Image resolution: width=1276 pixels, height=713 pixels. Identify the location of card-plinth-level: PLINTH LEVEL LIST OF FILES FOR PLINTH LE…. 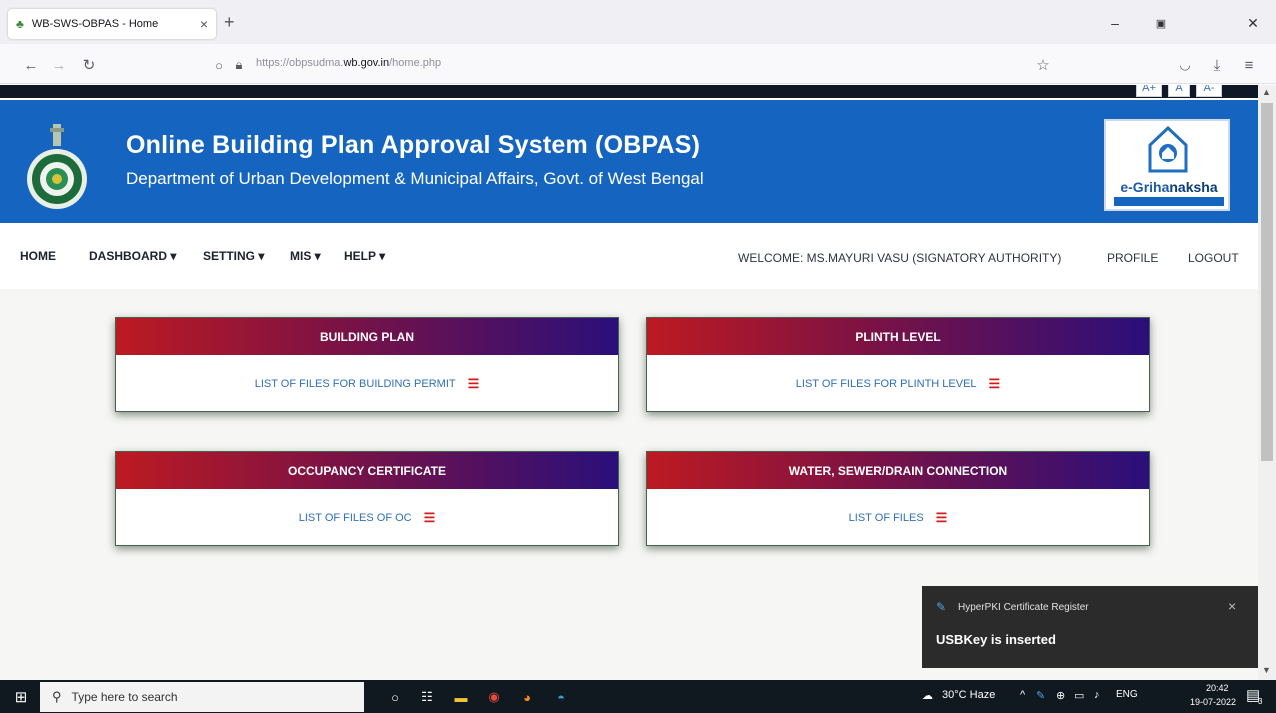
(898, 364).